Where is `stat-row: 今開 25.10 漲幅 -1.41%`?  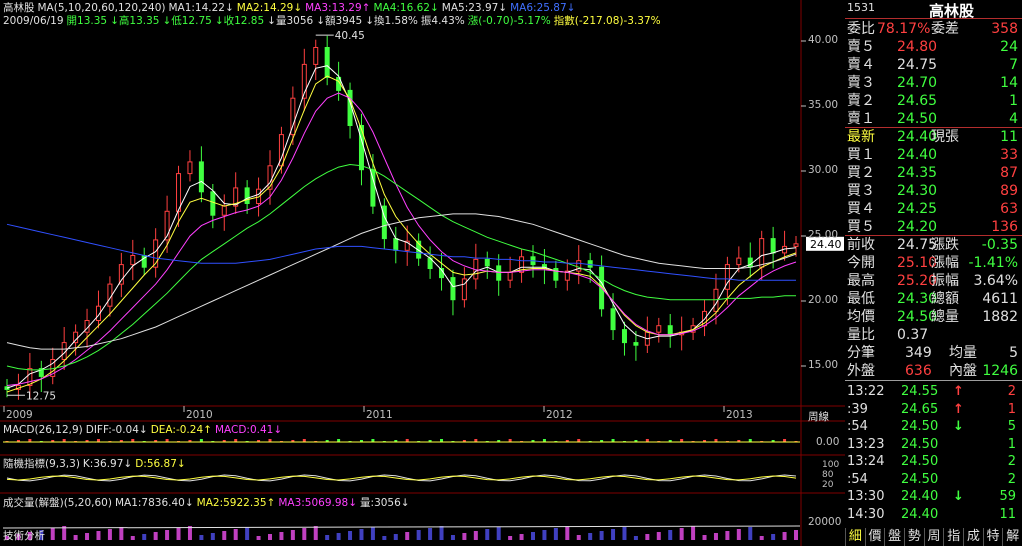 stat-row: 今開 25.10 漲幅 -1.41% is located at coordinates (933, 263).